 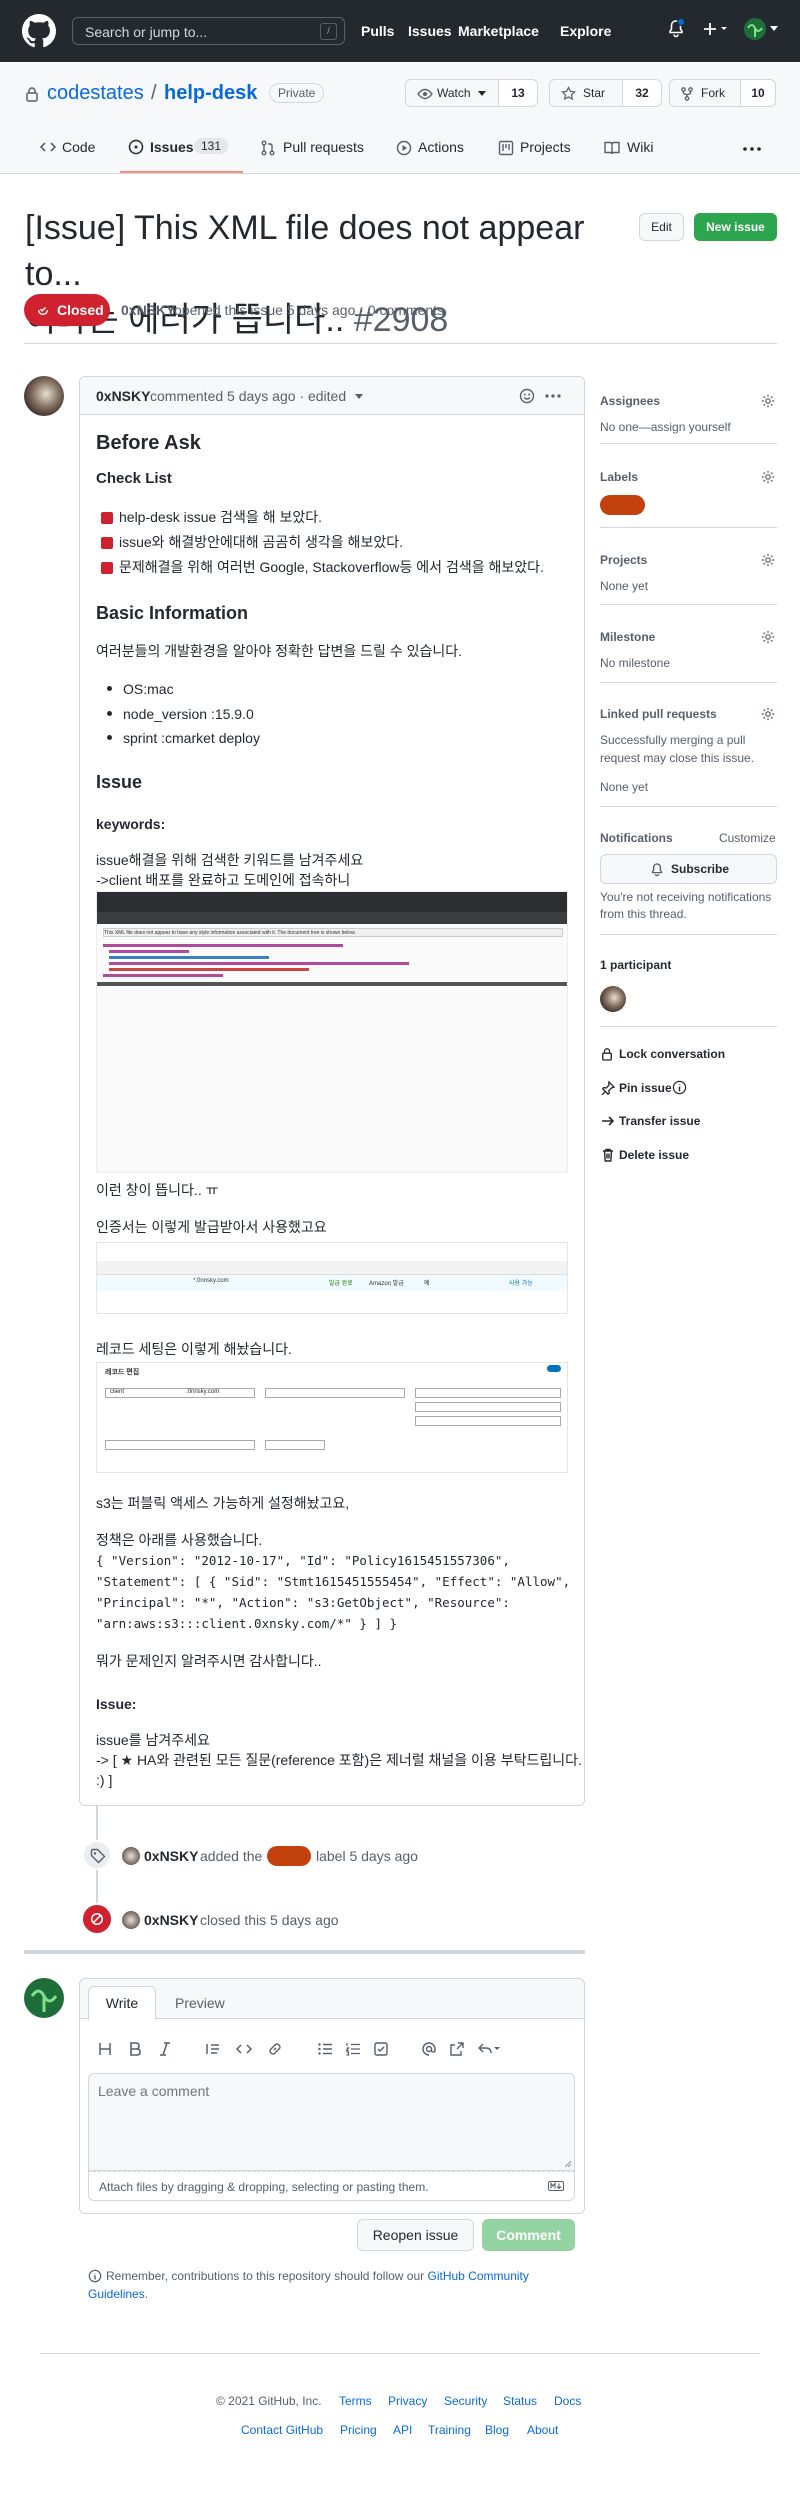 What do you see at coordinates (640, 147) in the screenshot?
I see `tab-wiki: Wiki` at bounding box center [640, 147].